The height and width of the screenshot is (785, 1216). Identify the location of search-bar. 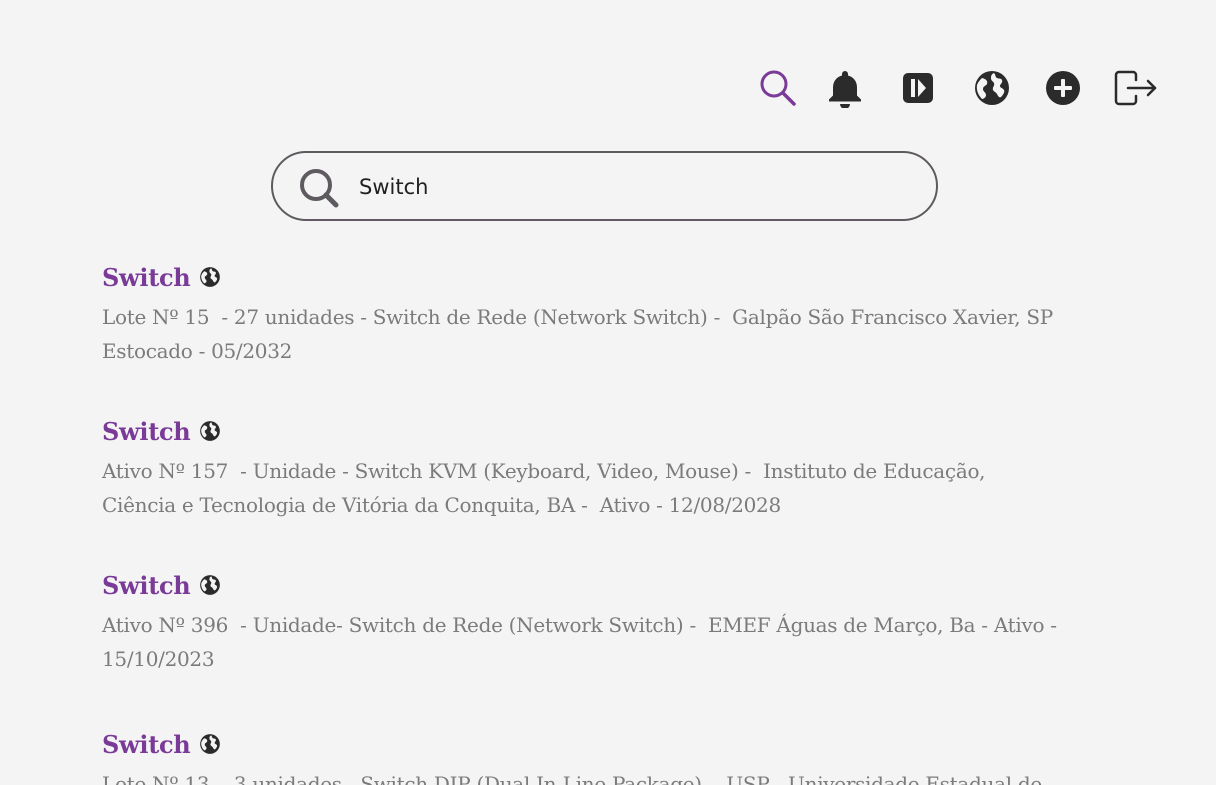
(604, 186).